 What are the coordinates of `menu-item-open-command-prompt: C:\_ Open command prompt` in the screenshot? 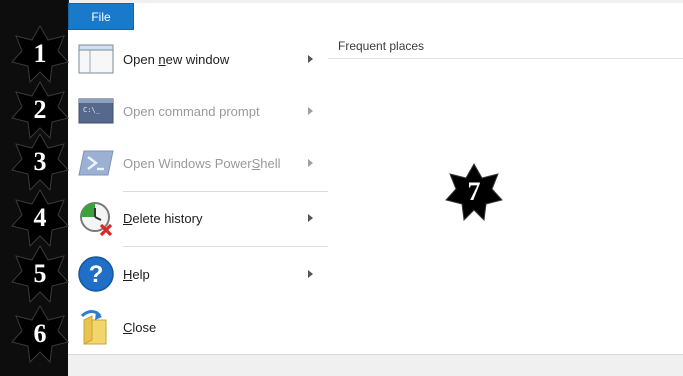 It's located at (198, 111).